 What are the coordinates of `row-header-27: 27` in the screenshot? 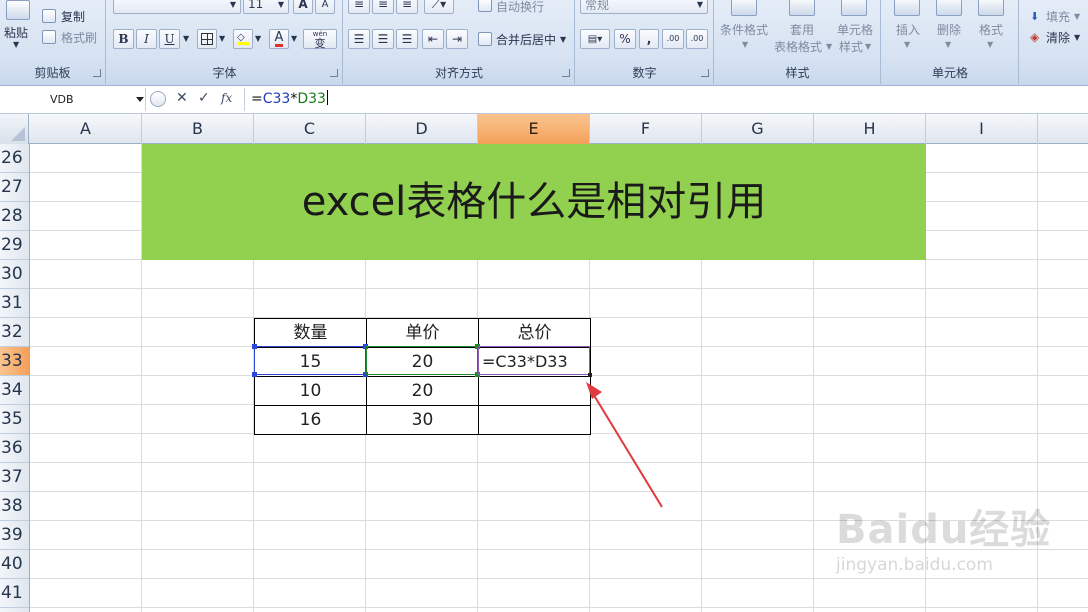 It's located at (14, 187).